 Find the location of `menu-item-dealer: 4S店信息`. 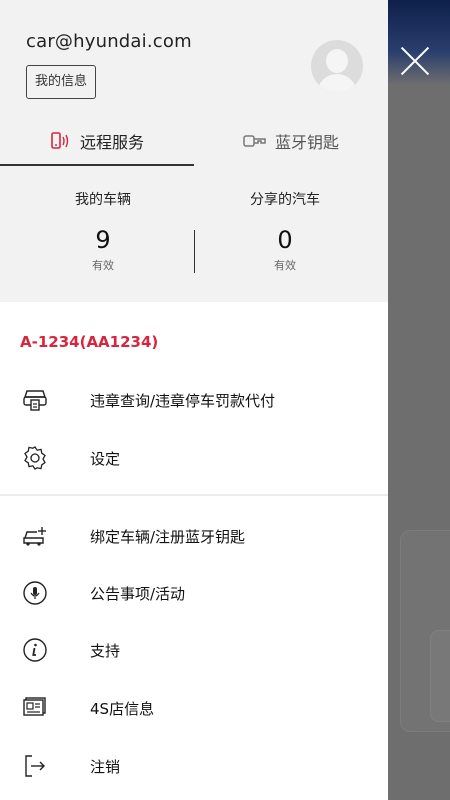

menu-item-dealer: 4S店信息 is located at coordinates (194, 708).